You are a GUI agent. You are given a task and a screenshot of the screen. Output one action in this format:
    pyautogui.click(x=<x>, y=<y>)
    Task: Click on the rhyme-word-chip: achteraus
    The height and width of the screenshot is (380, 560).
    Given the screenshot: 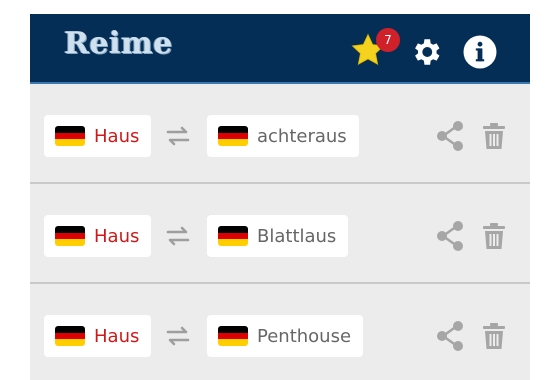 What is the action you would take?
    pyautogui.click(x=283, y=136)
    